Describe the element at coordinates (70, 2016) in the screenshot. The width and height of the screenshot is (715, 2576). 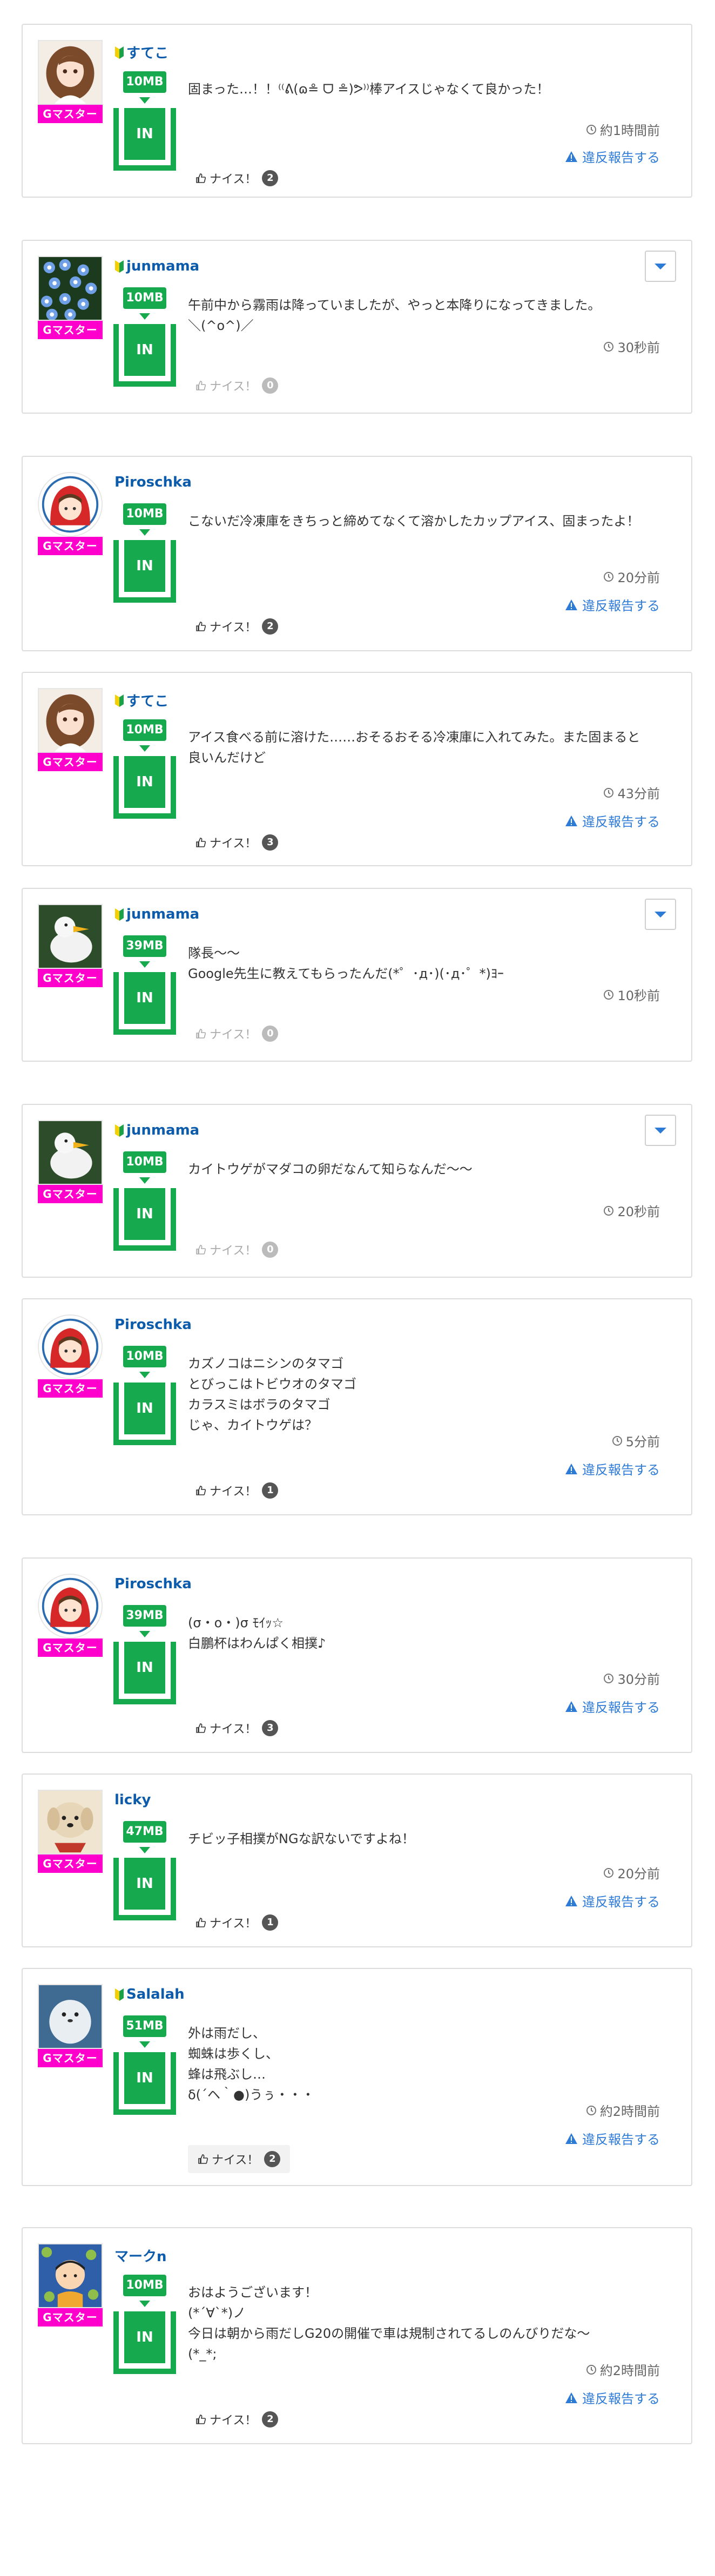
I see `seal-avatar` at that location.